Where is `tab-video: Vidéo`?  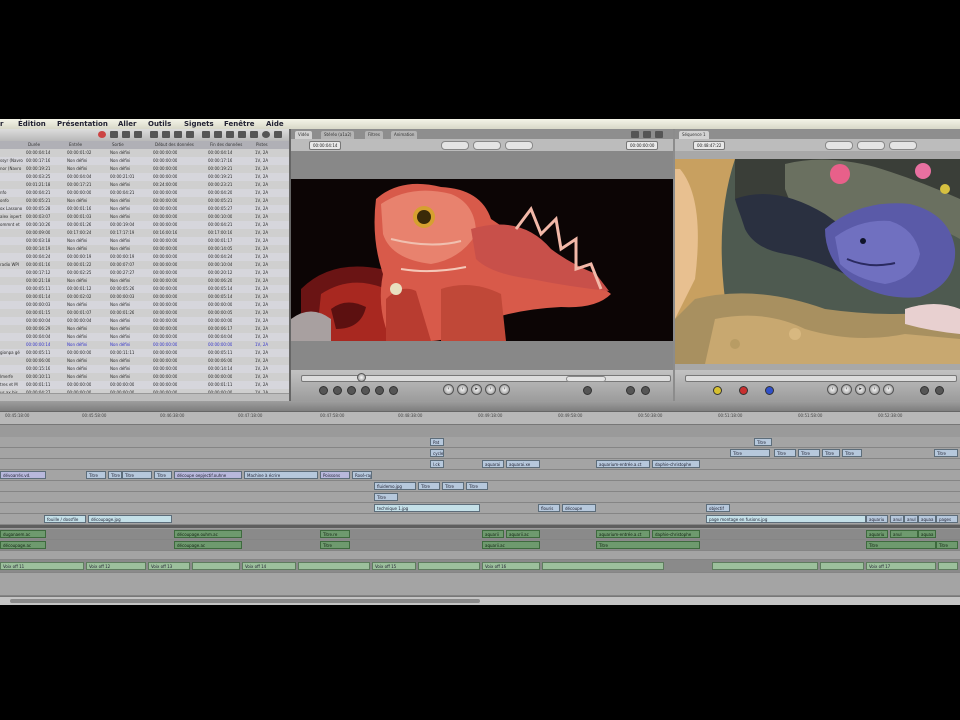 tab-video: Vidéo is located at coordinates (304, 135).